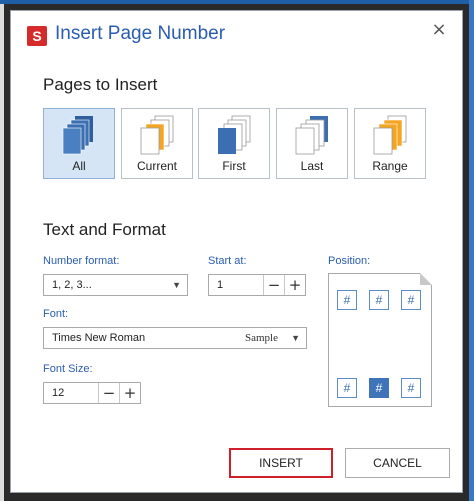  I want to click on position-top-center: #, so click(379, 300).